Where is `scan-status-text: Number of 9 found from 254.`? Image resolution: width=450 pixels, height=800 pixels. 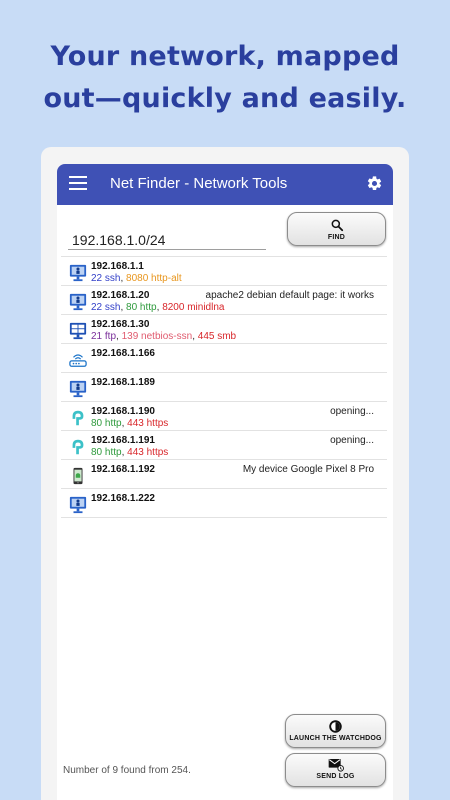
scan-status-text: Number of 9 found from 254. is located at coordinates (127, 770).